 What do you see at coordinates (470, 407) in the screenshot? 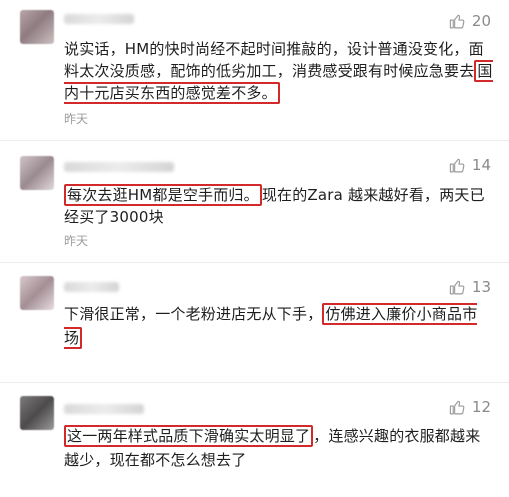
I see `like-button: 12` at bounding box center [470, 407].